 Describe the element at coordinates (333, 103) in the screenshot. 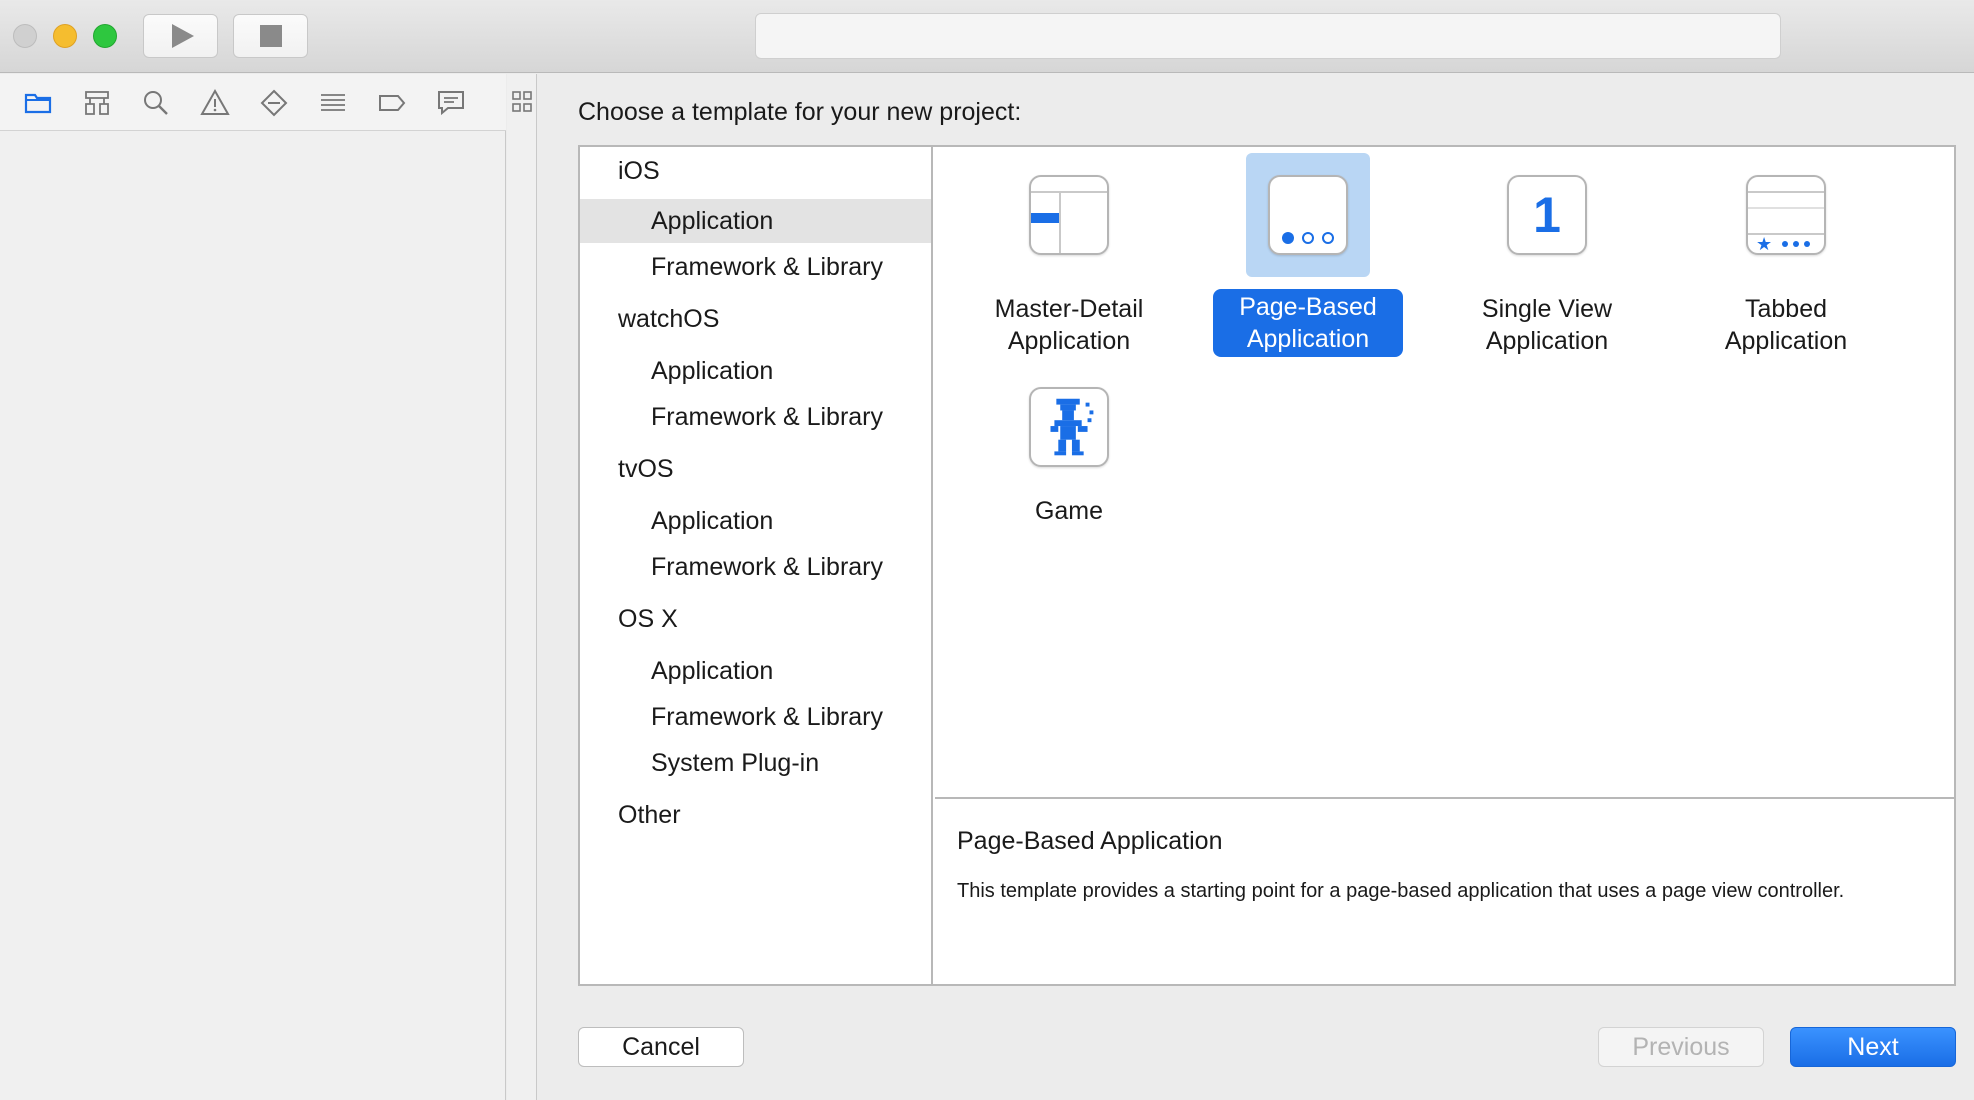

I see `list-icon` at that location.